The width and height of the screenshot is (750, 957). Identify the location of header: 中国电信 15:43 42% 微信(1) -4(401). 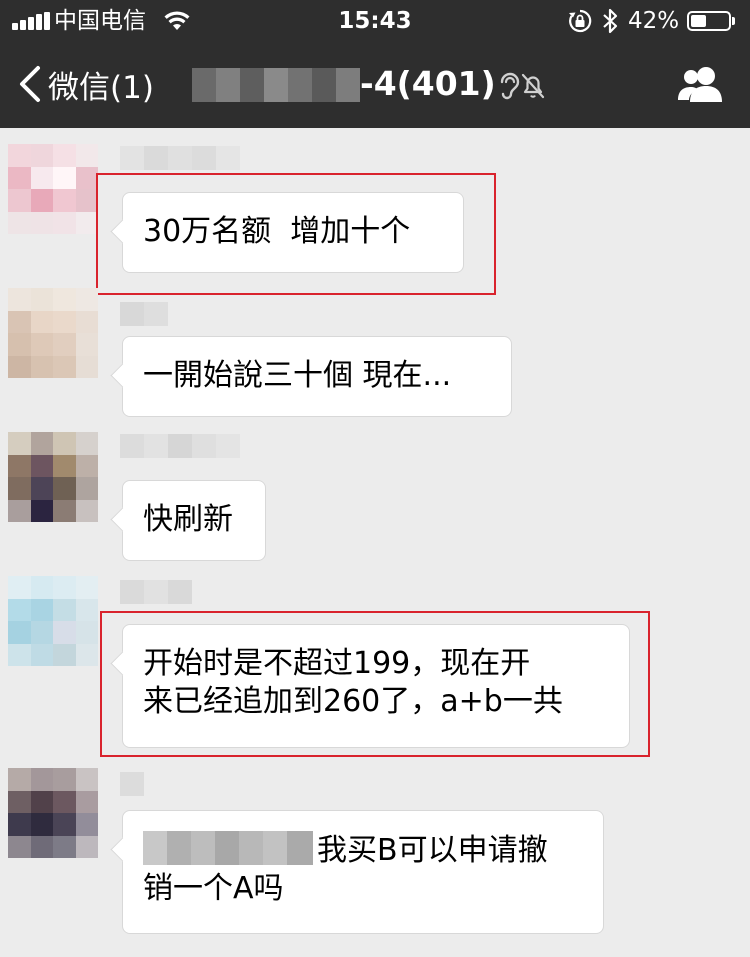
(375, 64).